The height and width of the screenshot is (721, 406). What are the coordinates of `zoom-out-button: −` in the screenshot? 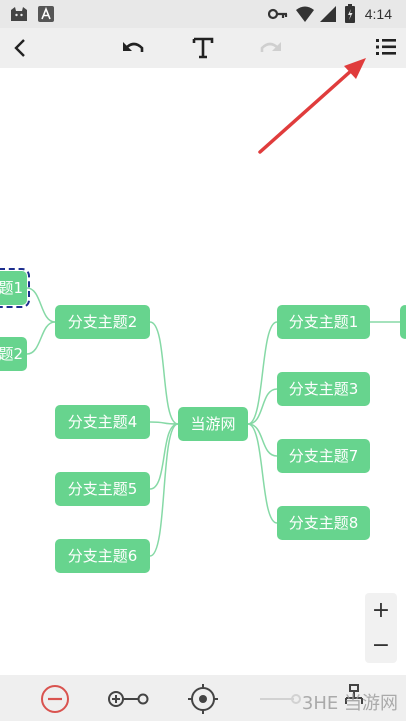 It's located at (381, 645).